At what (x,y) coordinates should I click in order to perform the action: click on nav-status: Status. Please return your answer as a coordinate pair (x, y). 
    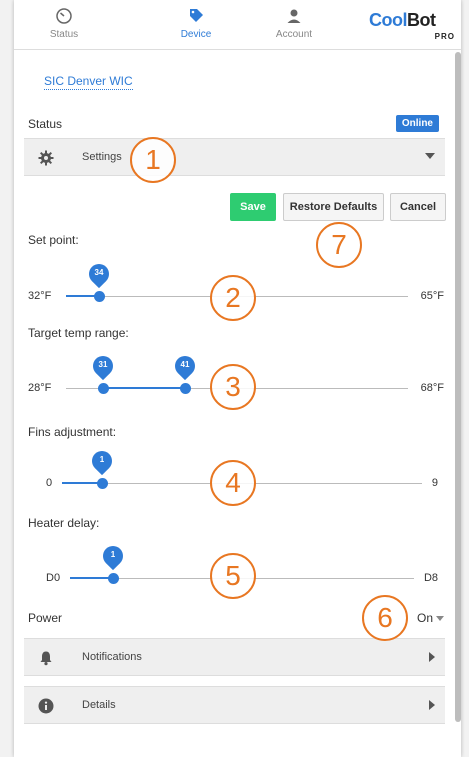
    Looking at the image, I should click on (64, 23).